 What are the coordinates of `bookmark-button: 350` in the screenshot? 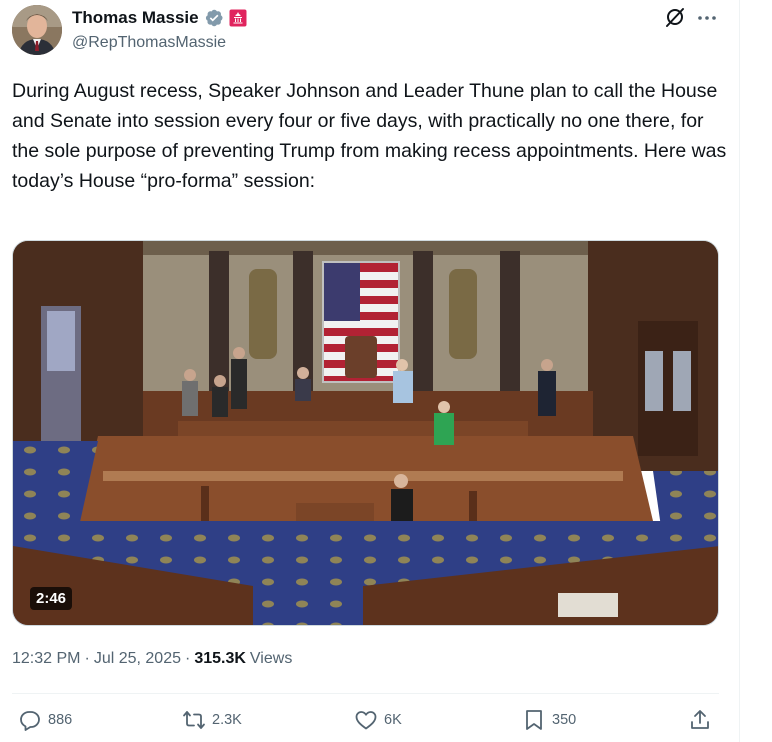 It's located at (549, 720).